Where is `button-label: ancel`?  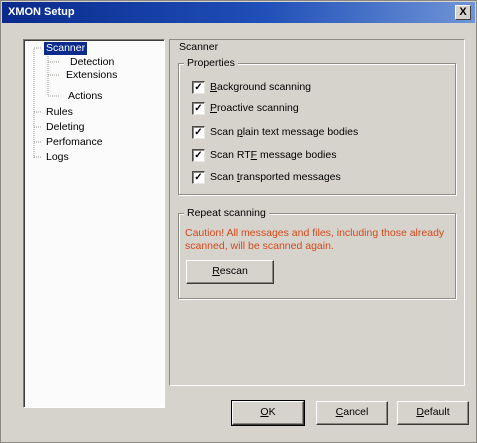
button-label: ancel is located at coordinates (356, 412).